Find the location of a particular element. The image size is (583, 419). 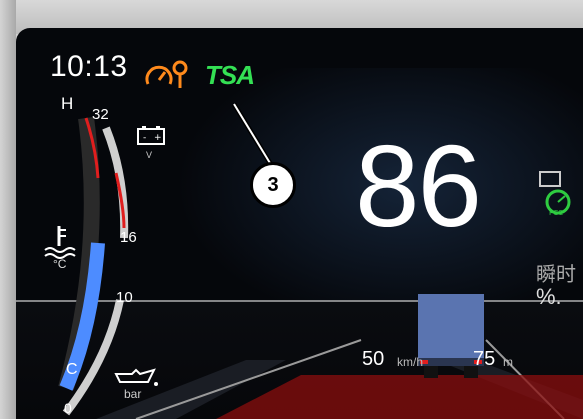

oil-max-label: 10 is located at coordinates (124, 297).